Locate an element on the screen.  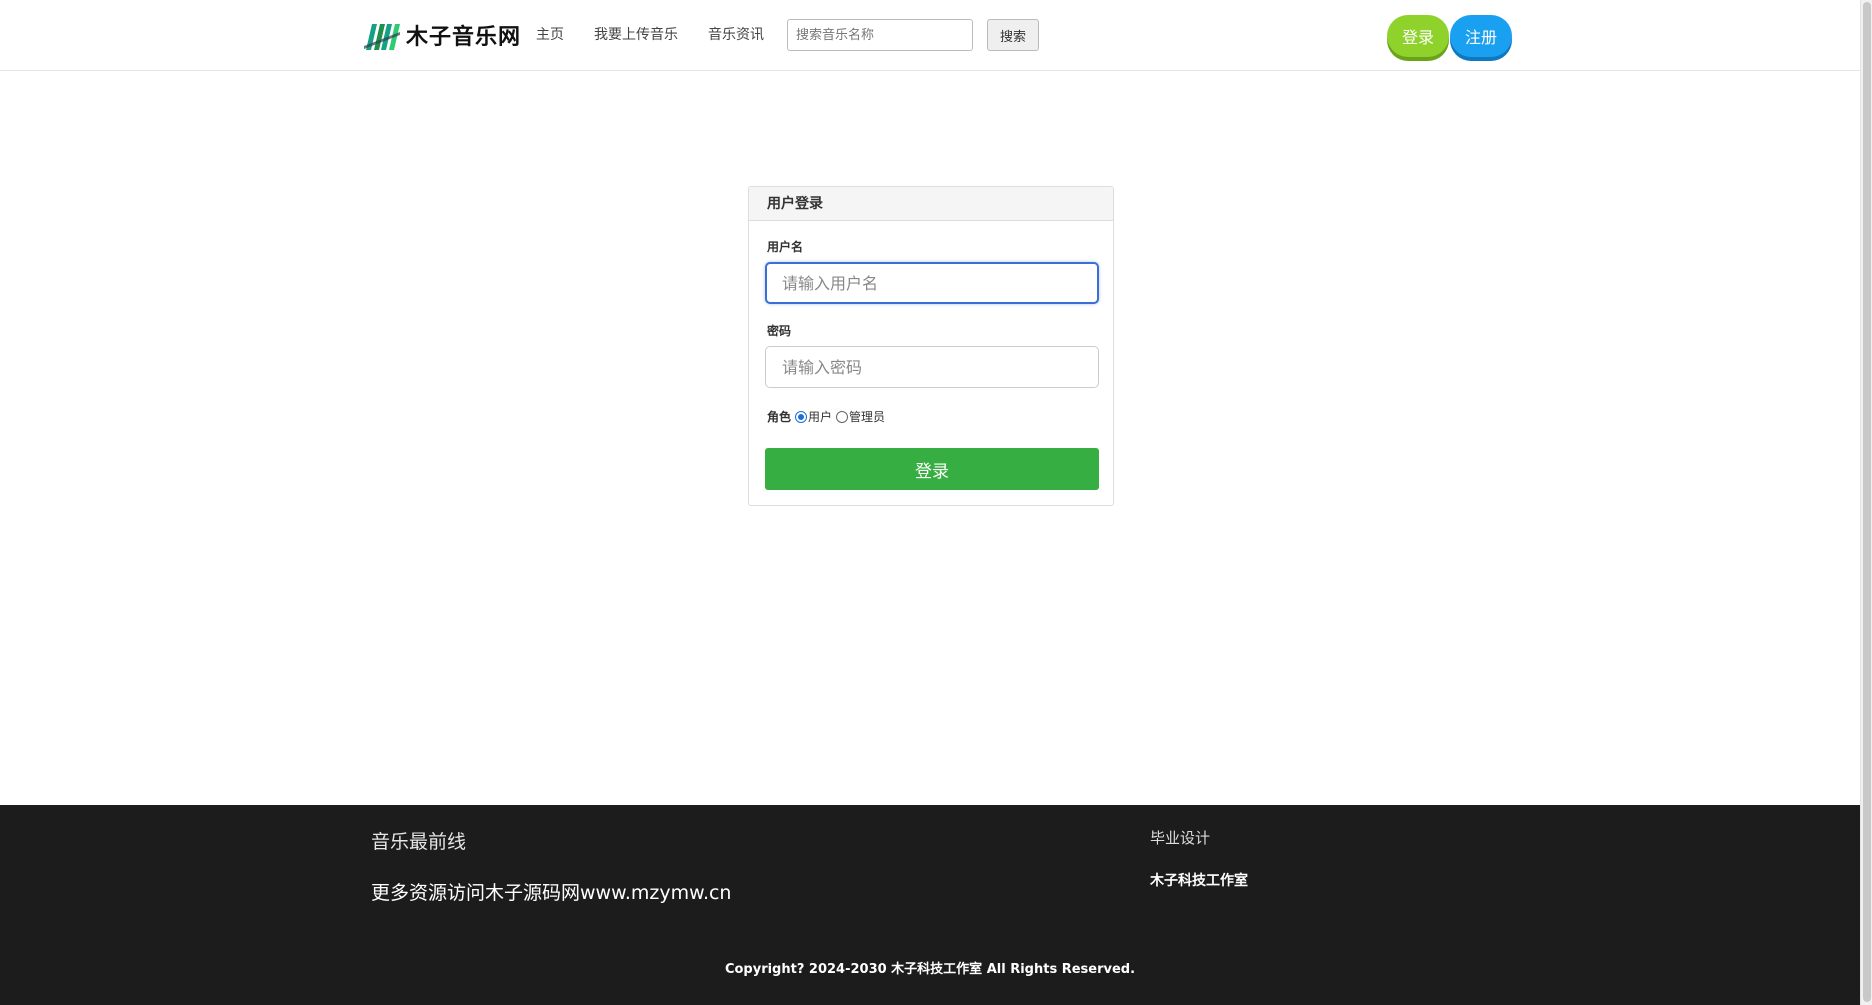
footer-column-item: 木子科技工作室 is located at coordinates (1199, 880).